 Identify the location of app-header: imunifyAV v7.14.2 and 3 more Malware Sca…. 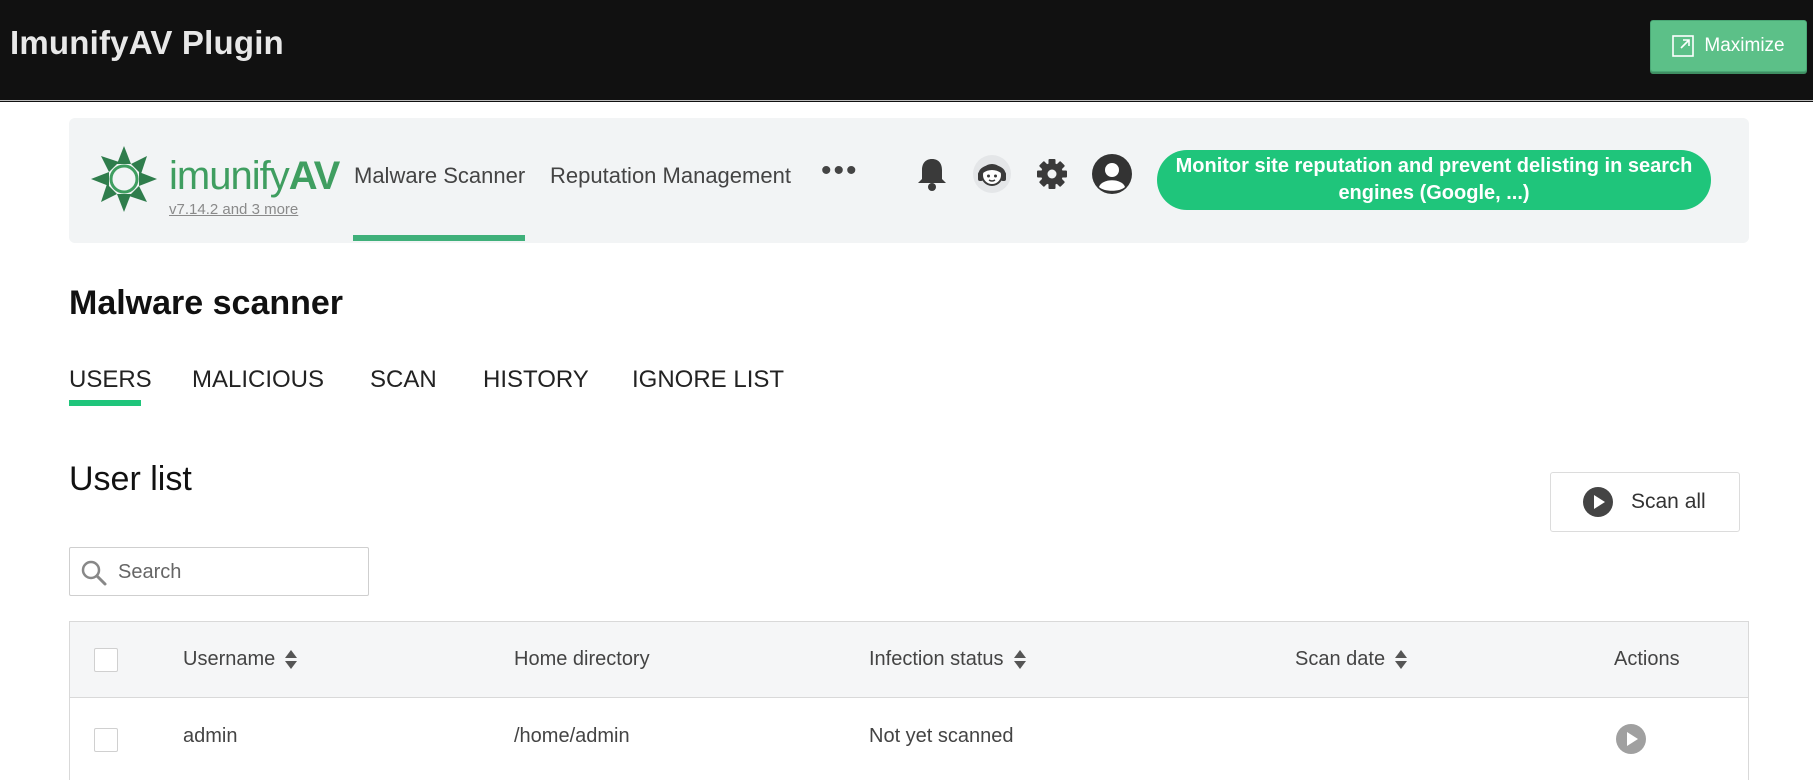
(909, 180).